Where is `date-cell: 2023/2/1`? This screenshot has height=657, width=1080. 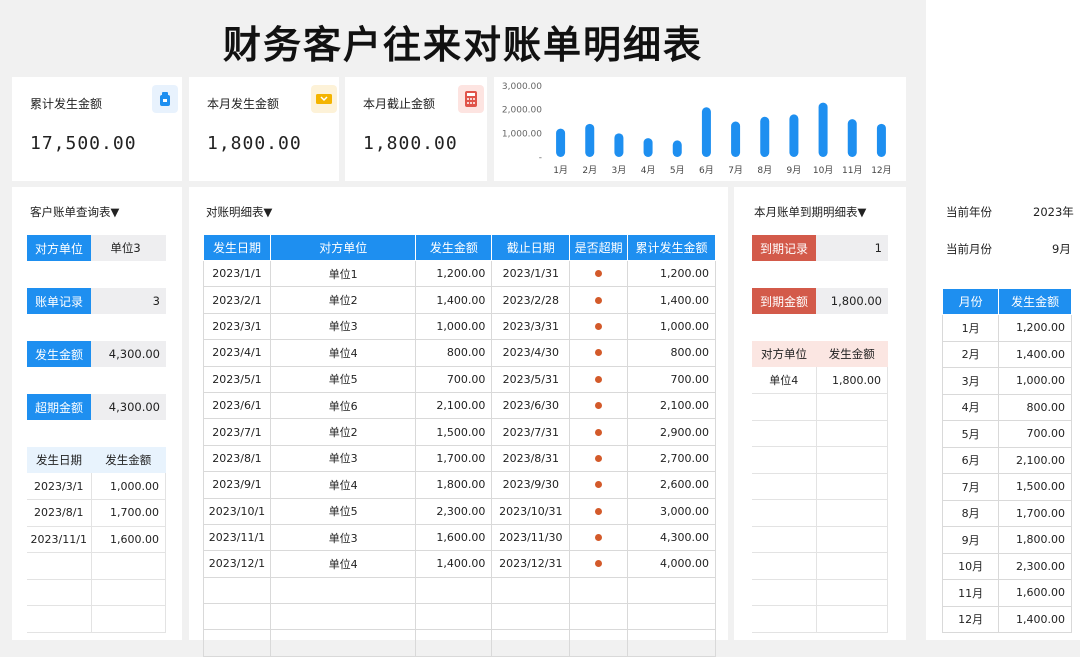 date-cell: 2023/2/1 is located at coordinates (237, 300).